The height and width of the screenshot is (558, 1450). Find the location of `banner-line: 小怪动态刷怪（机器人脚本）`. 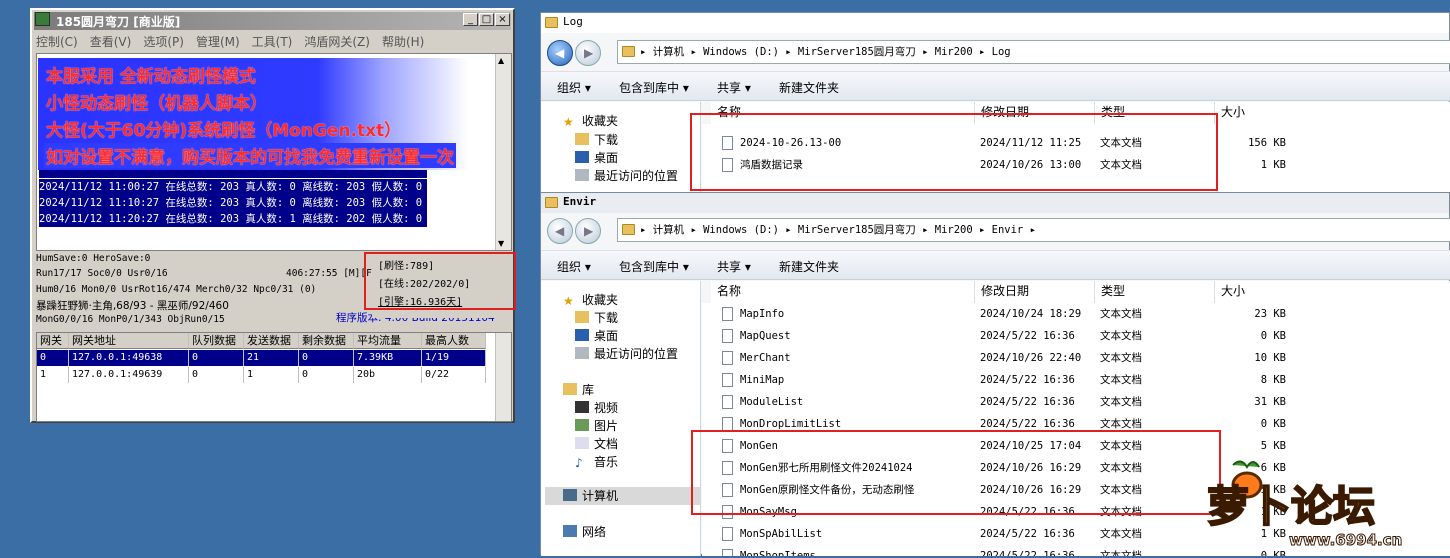

banner-line: 小怪动态刷怪（机器人脚本） is located at coordinates (156, 104).